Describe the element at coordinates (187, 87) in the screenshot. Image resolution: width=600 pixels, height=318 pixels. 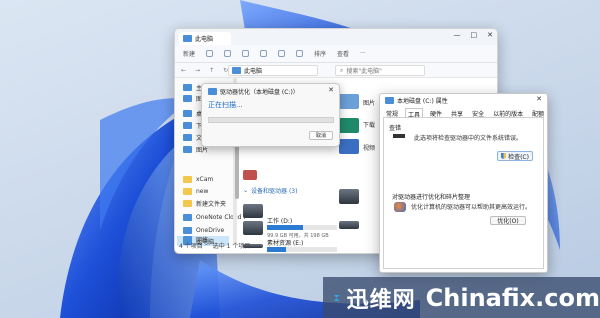
I see `home-icon` at that location.